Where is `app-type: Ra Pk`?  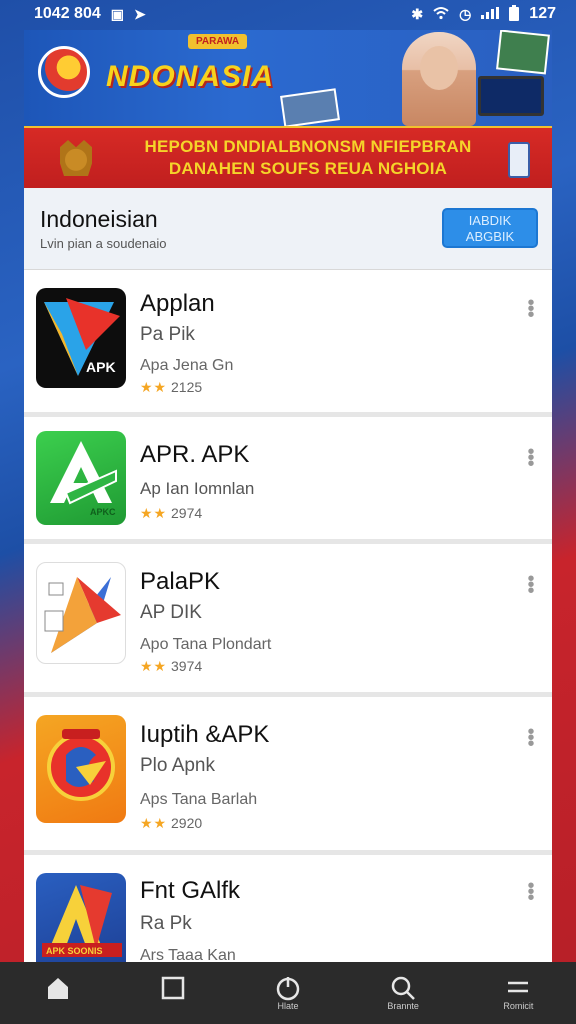
app-type: Ra Pk is located at coordinates (166, 923).